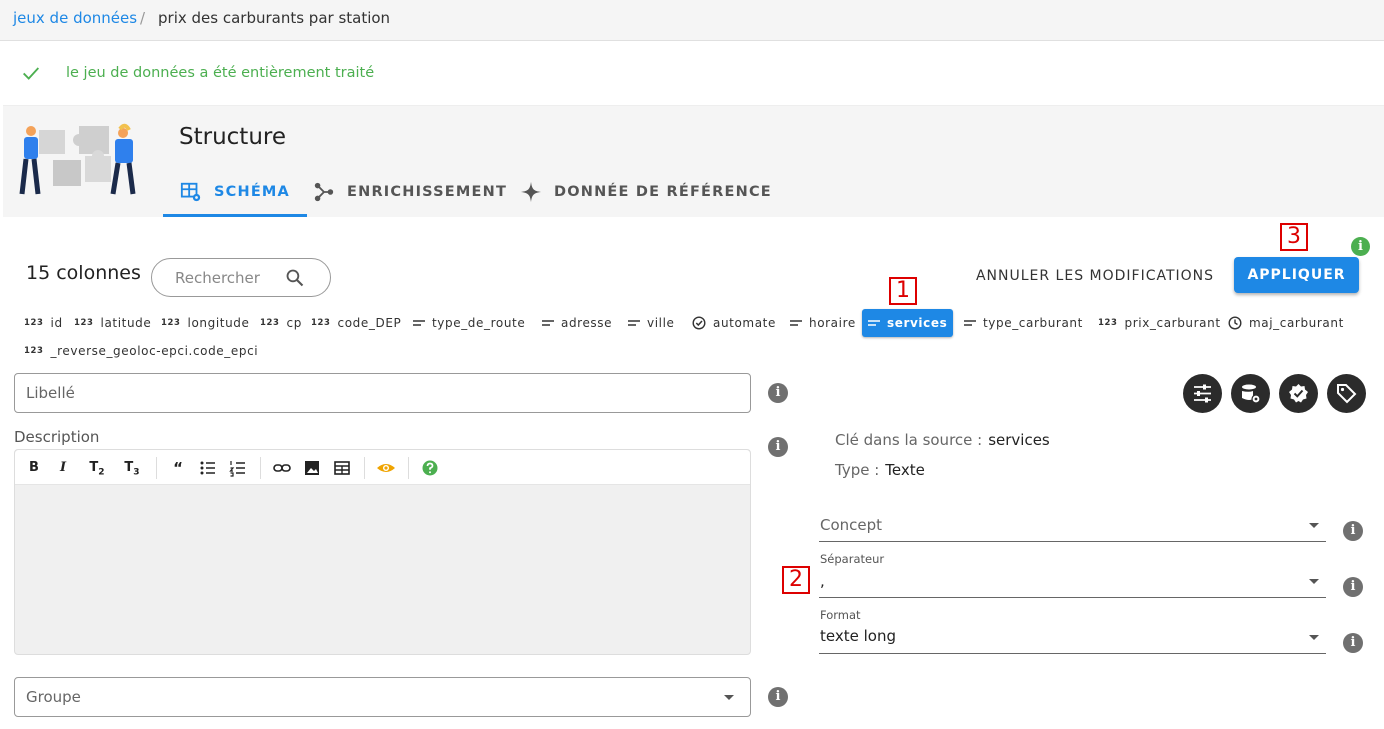  Describe the element at coordinates (324, 192) in the screenshot. I see `graph-icon` at that location.